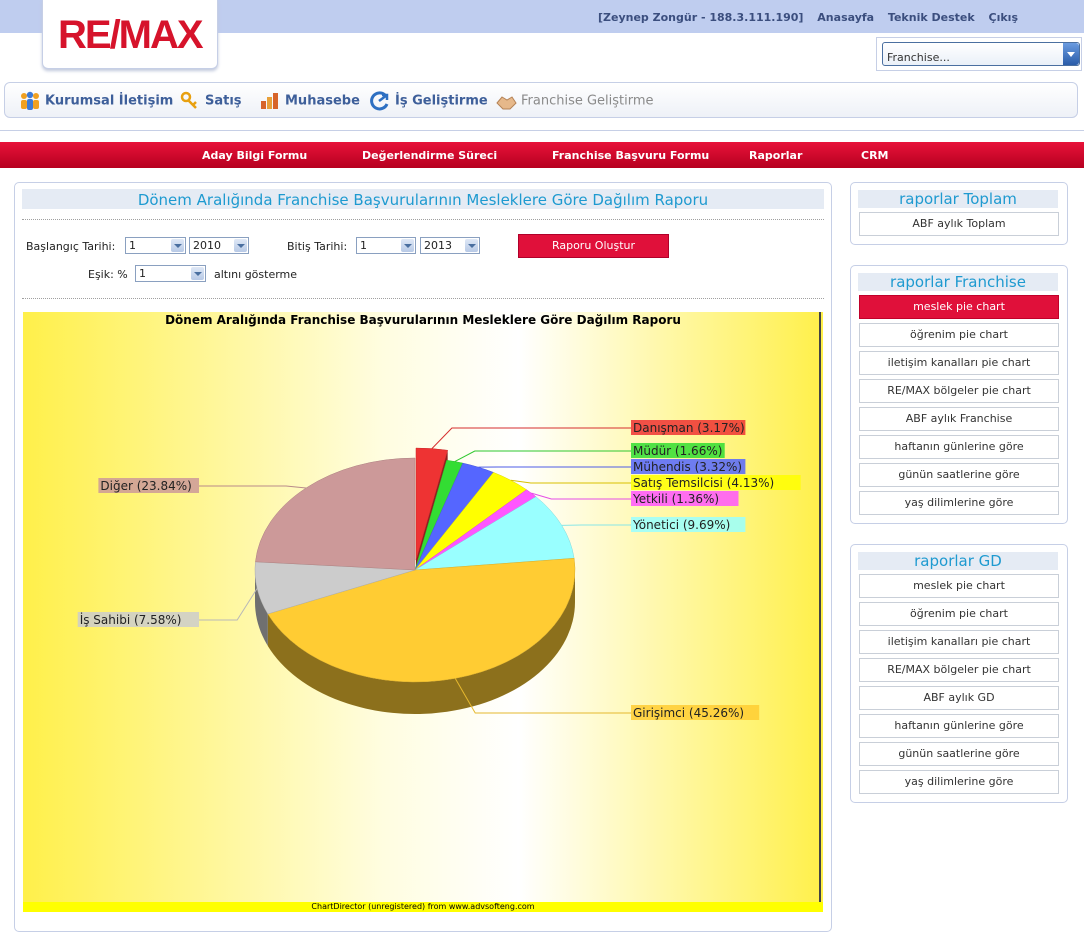  What do you see at coordinates (703, 483) in the screenshot?
I see `pie-slice-label: Satış Temsilcisi (4.13%)` at bounding box center [703, 483].